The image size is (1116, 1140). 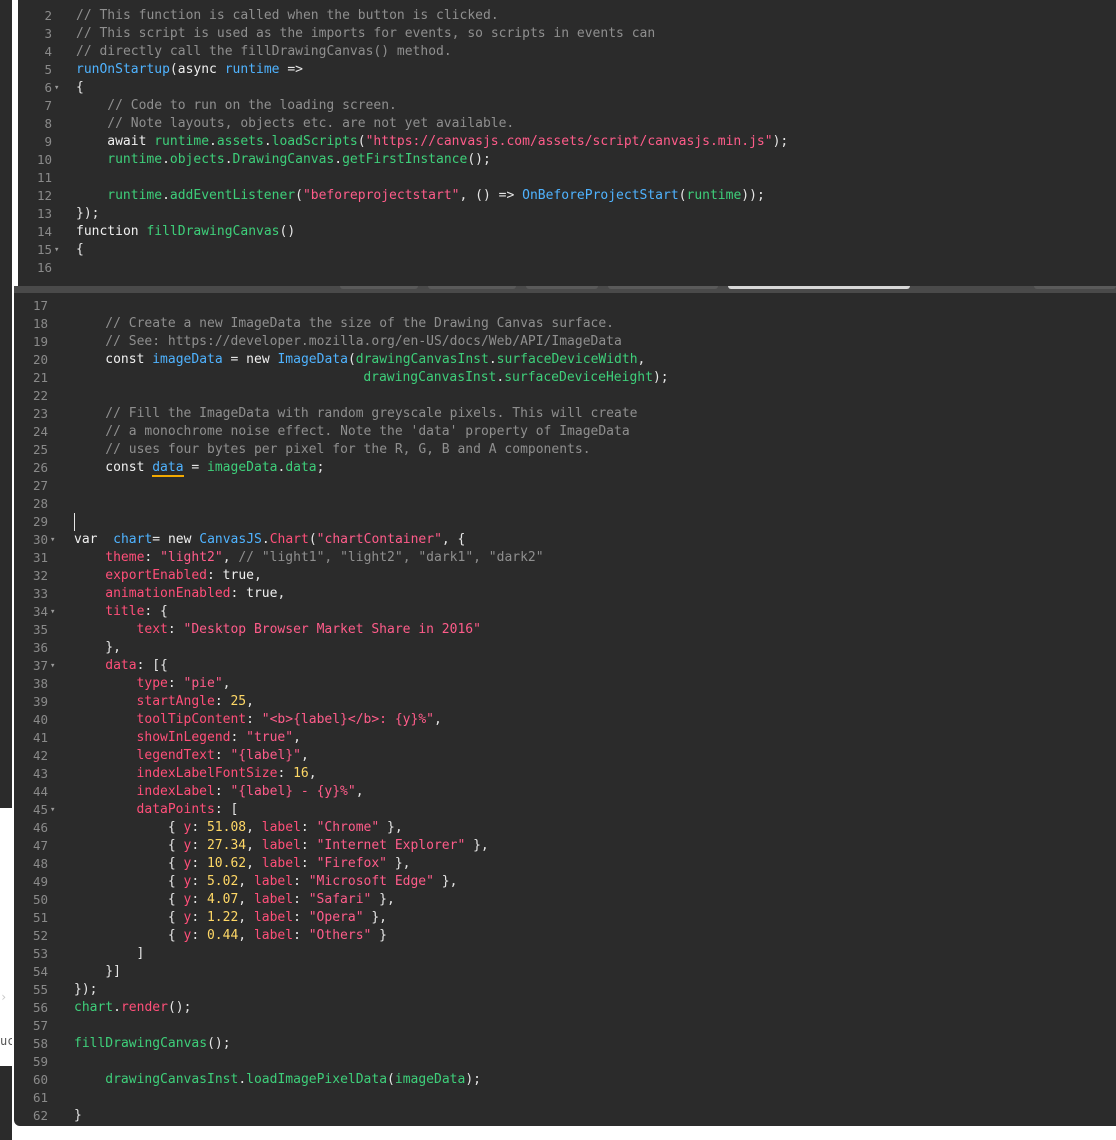 What do you see at coordinates (565, 684) in the screenshot?
I see `code-line: 38 type: "pie",` at bounding box center [565, 684].